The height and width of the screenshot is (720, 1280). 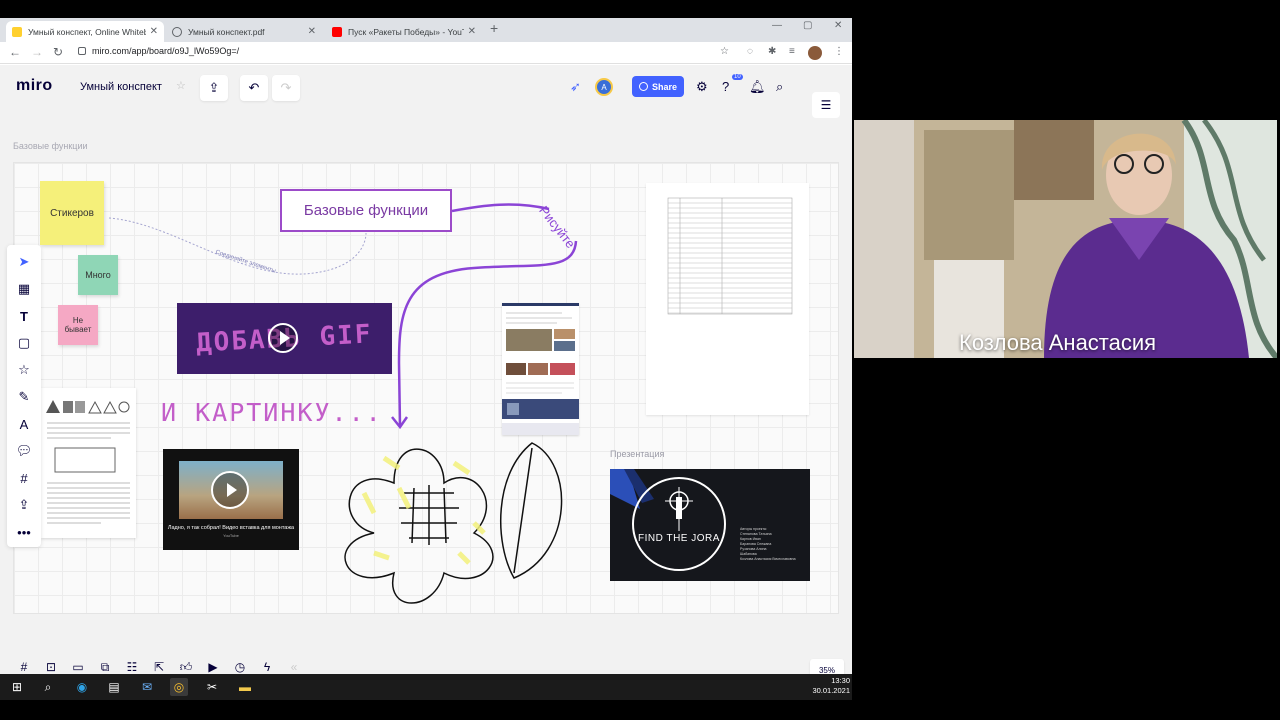 What do you see at coordinates (838, 25) in the screenshot?
I see `window-close-icon: ✕` at bounding box center [838, 25].